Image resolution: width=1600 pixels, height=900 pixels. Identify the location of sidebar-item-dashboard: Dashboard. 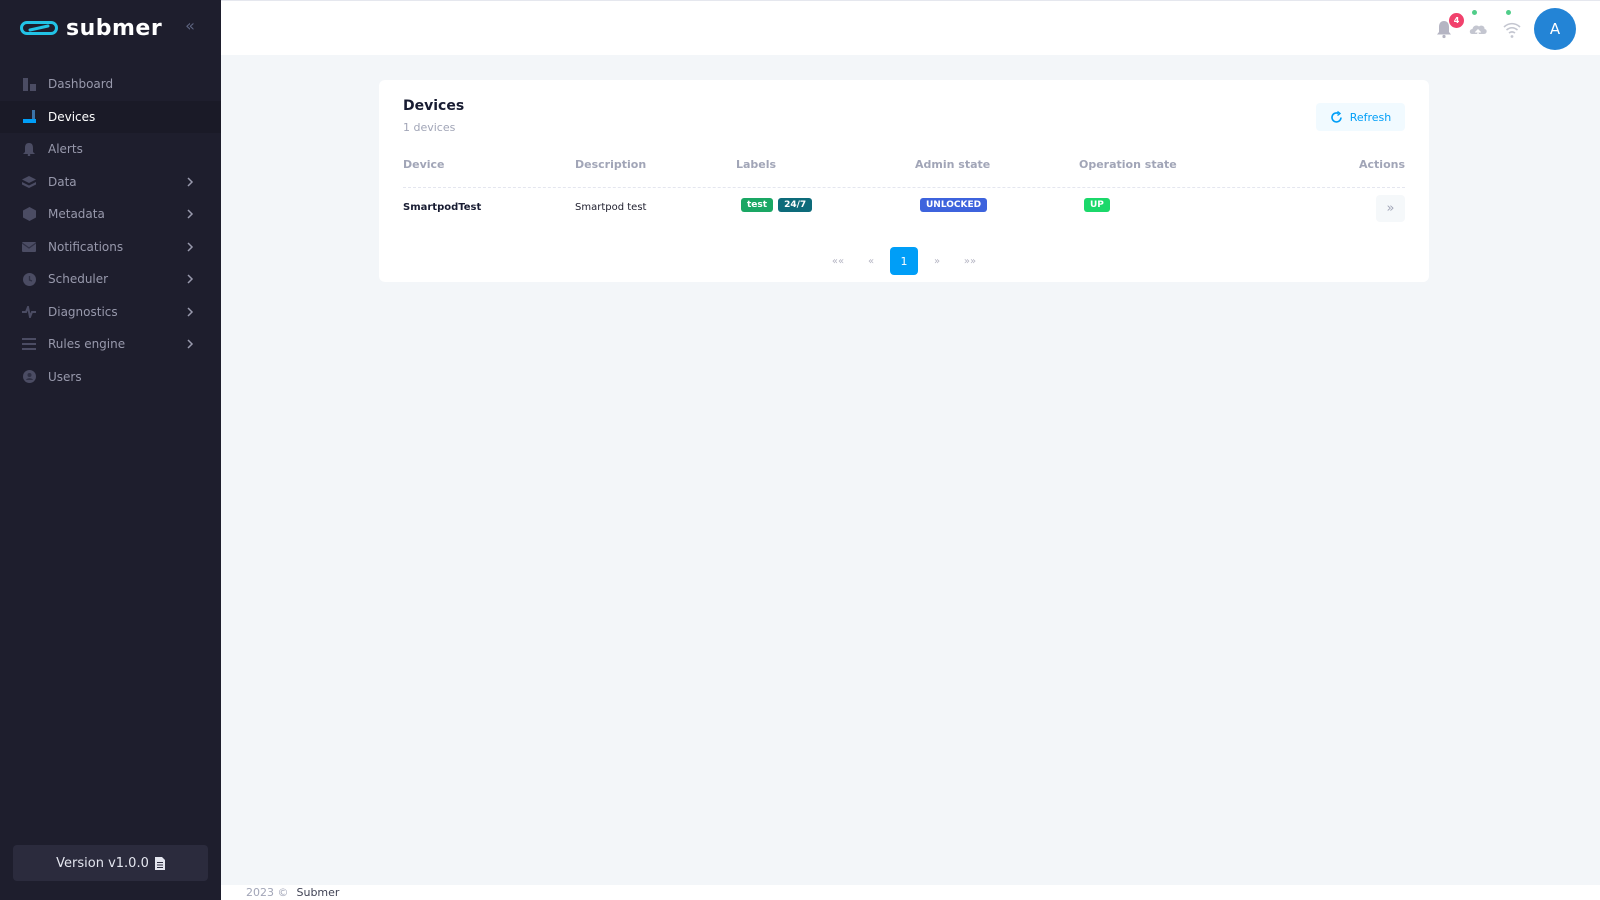
(110, 84).